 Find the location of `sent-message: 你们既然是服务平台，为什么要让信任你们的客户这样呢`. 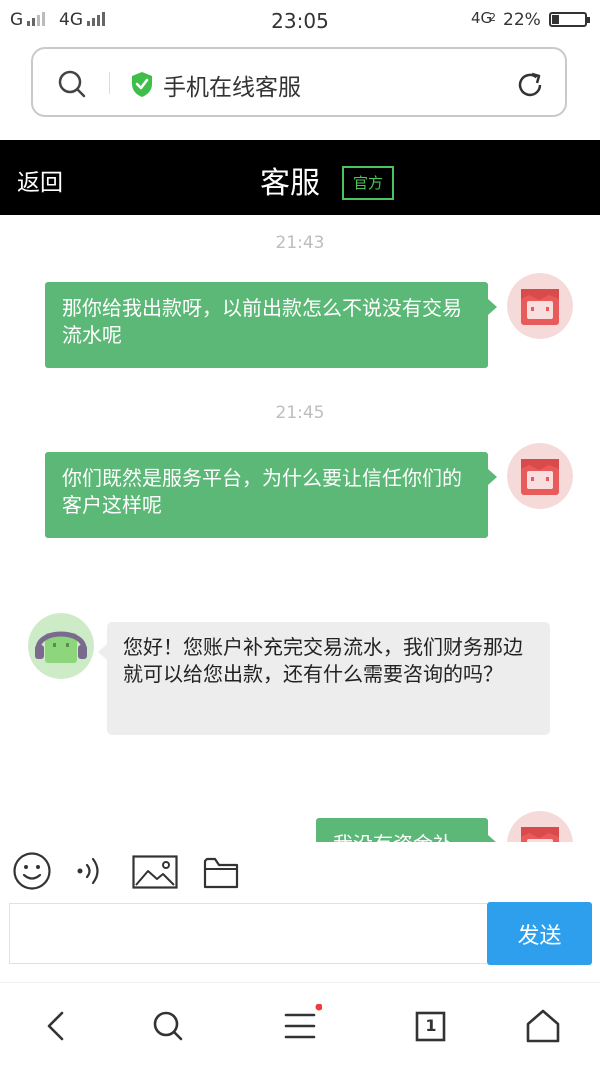

sent-message: 你们既然是服务平台，为什么要让信任你们的客户这样呢 is located at coordinates (271, 495).